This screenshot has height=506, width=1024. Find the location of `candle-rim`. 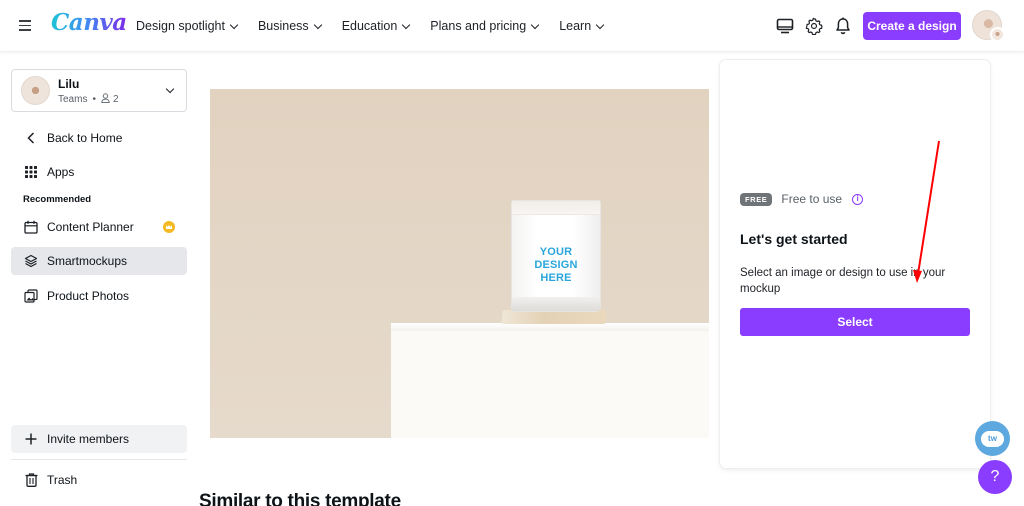

candle-rim is located at coordinates (556, 208).